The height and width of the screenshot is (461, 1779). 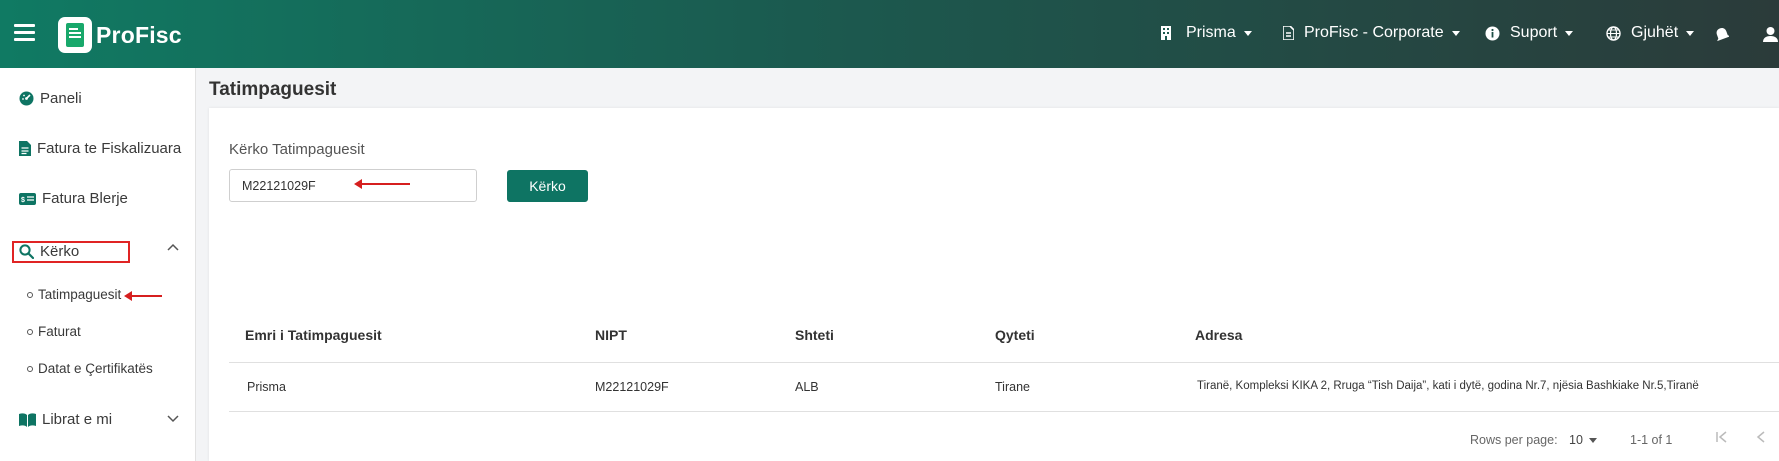 What do you see at coordinates (109, 148) in the screenshot?
I see `sidebar-item-label: Fatura te Fiskalizuara` at bounding box center [109, 148].